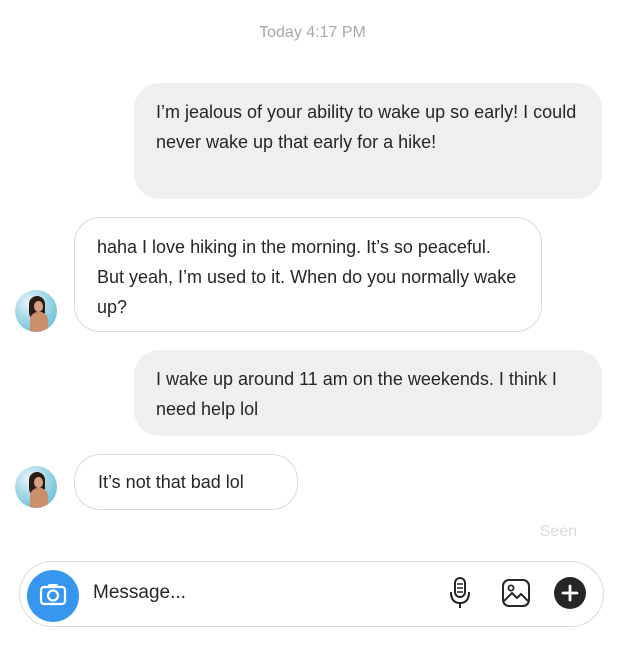 The height and width of the screenshot is (651, 625). I want to click on plus-icon, so click(570, 595).